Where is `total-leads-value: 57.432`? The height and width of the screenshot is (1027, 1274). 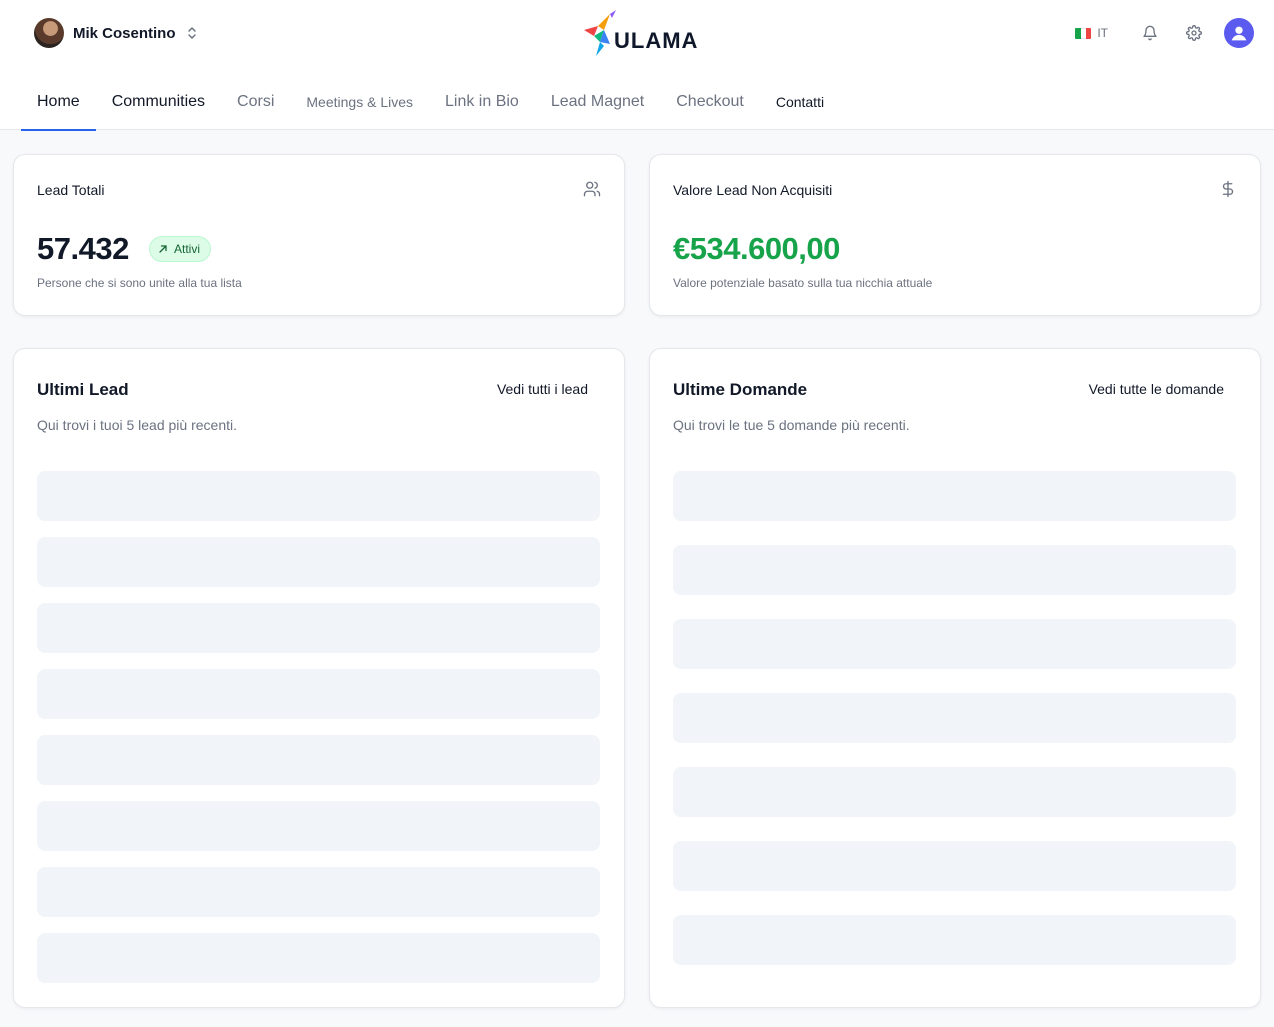 total-leads-value: 57.432 is located at coordinates (83, 248).